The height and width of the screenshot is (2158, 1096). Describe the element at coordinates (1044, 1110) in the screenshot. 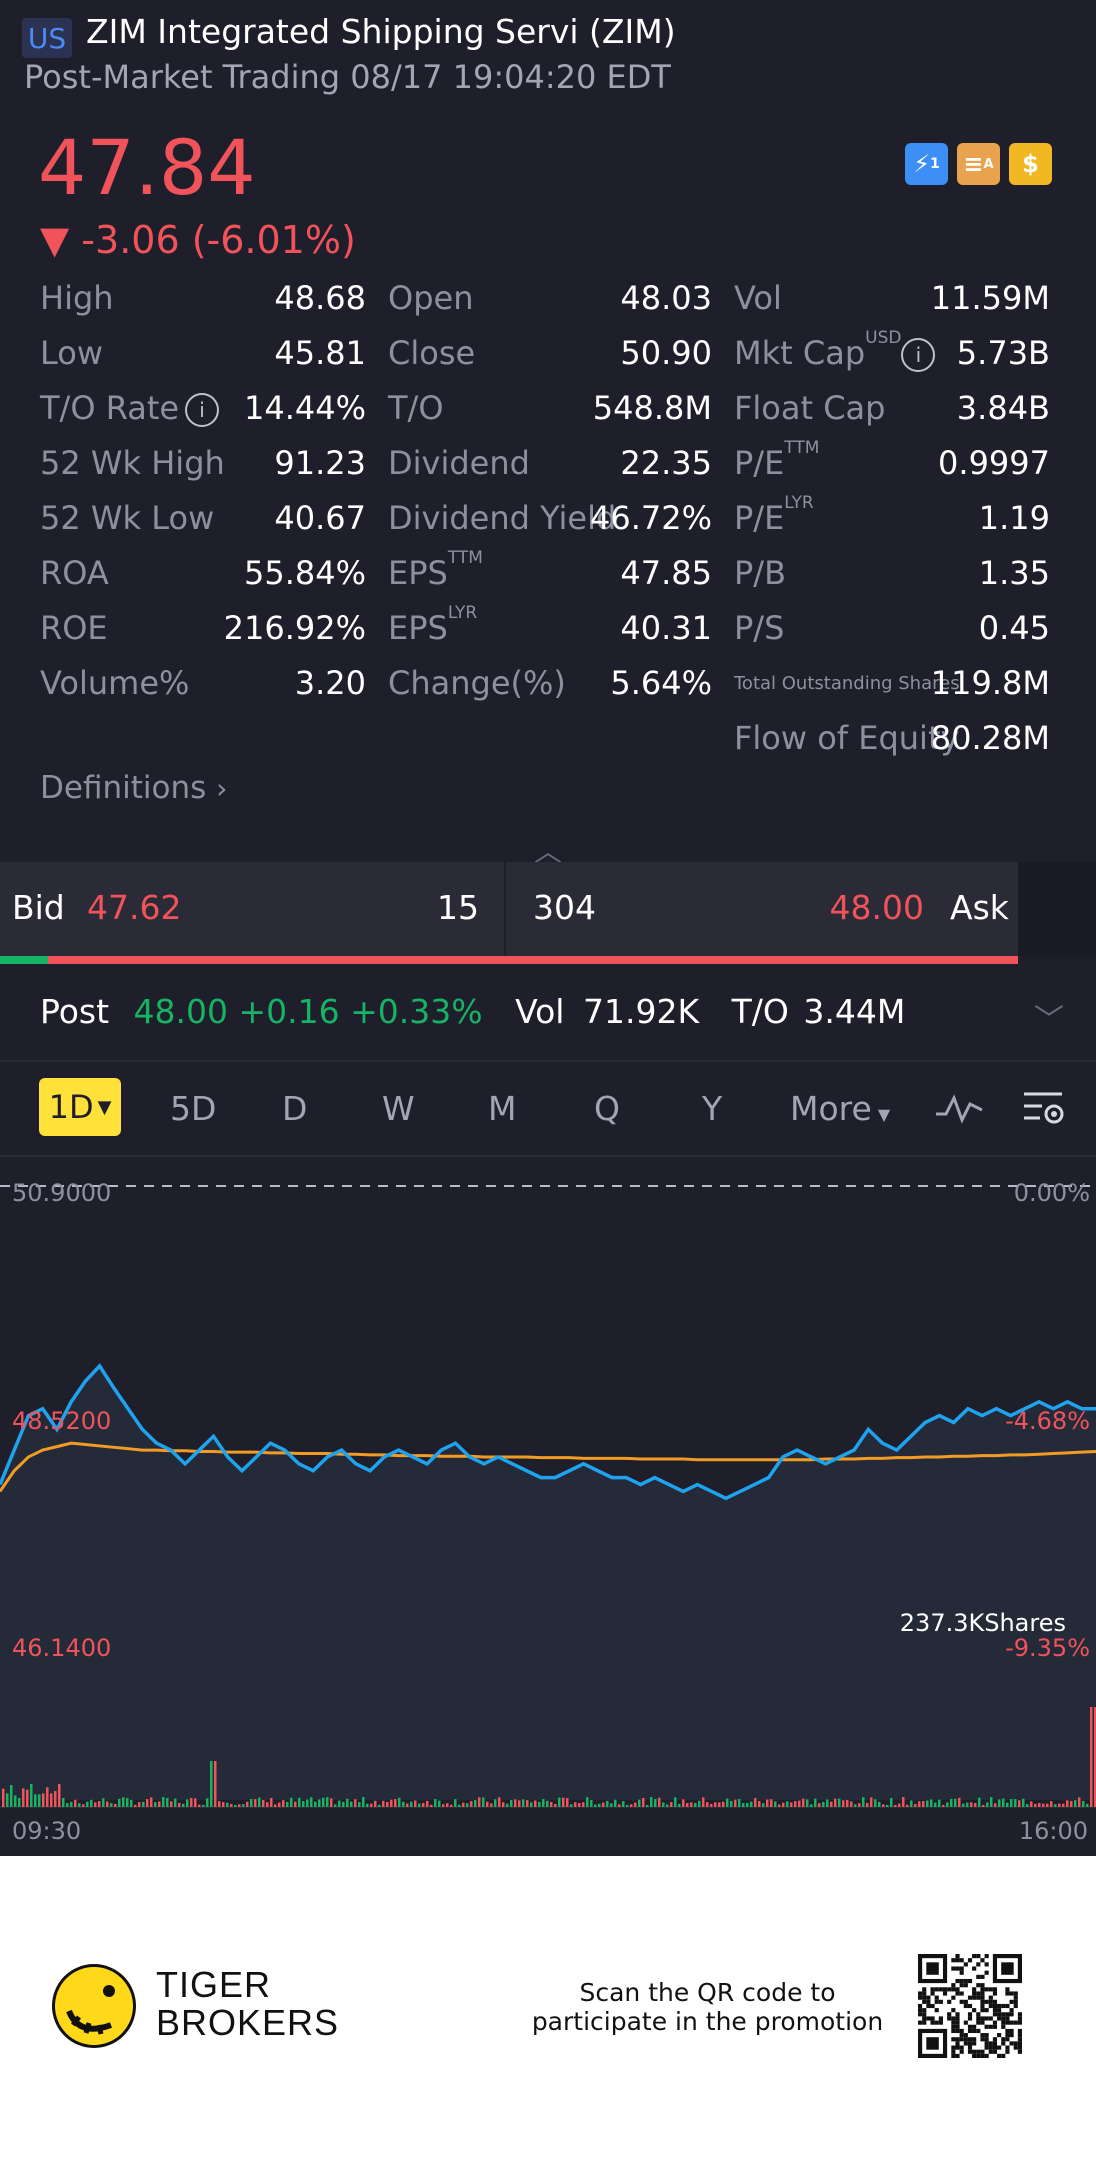

I see `chart-settings-icon` at that location.